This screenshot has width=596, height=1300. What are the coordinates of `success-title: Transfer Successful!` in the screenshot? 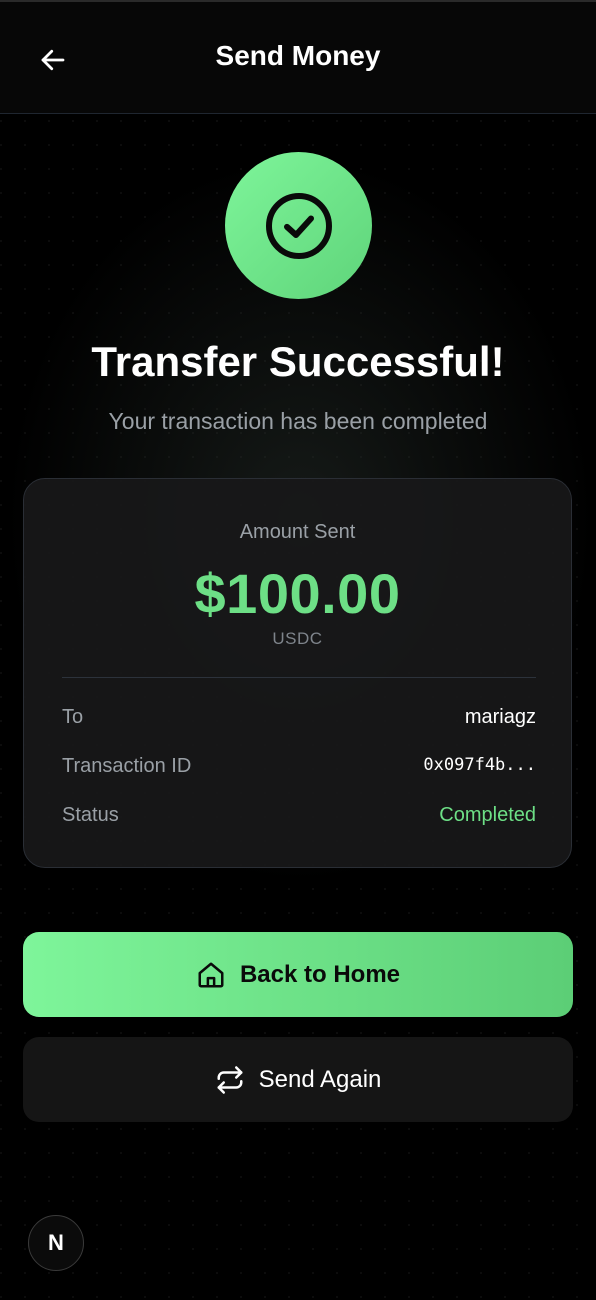 It's located at (298, 361).